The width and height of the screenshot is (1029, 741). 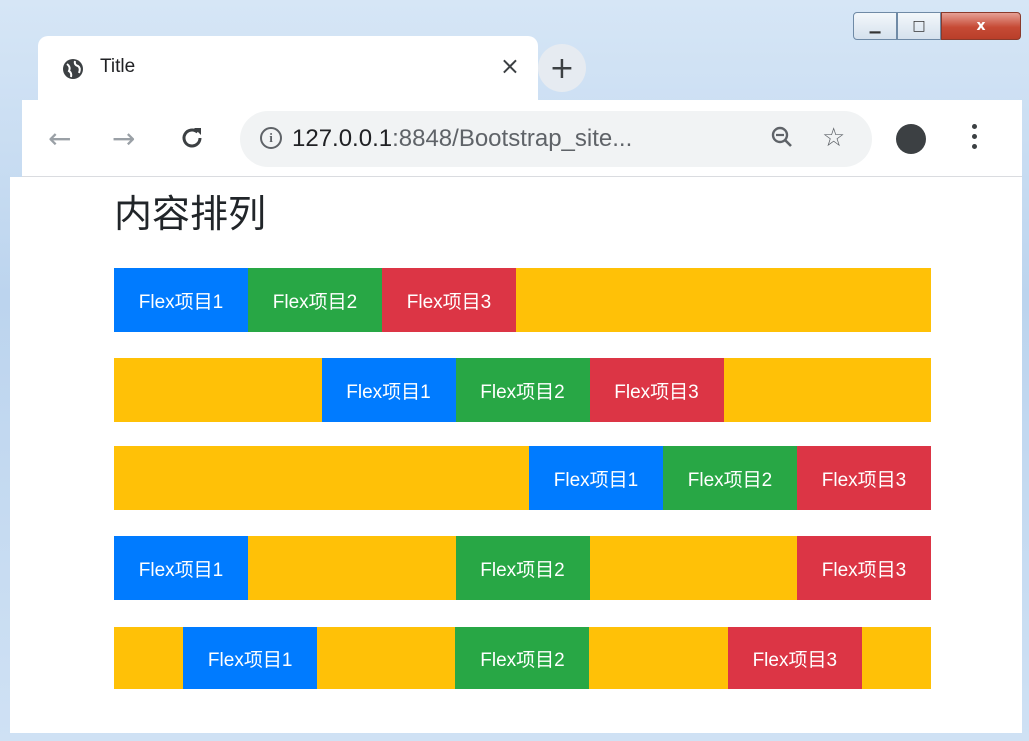 I want to click on tab-strip: Title × +, so click(x=522, y=68).